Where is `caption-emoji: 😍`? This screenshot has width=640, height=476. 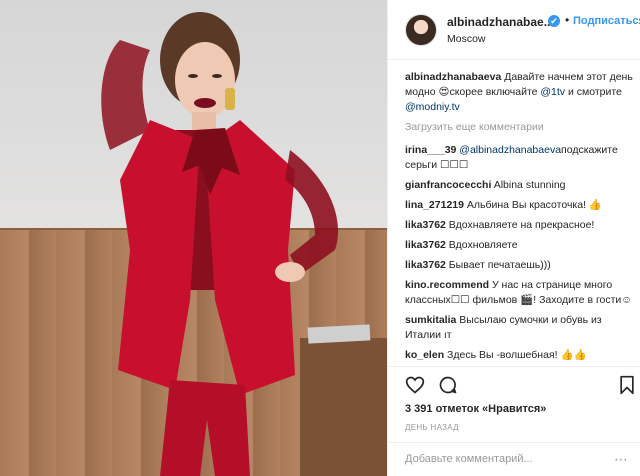
caption-emoji: 😍 is located at coordinates (444, 92).